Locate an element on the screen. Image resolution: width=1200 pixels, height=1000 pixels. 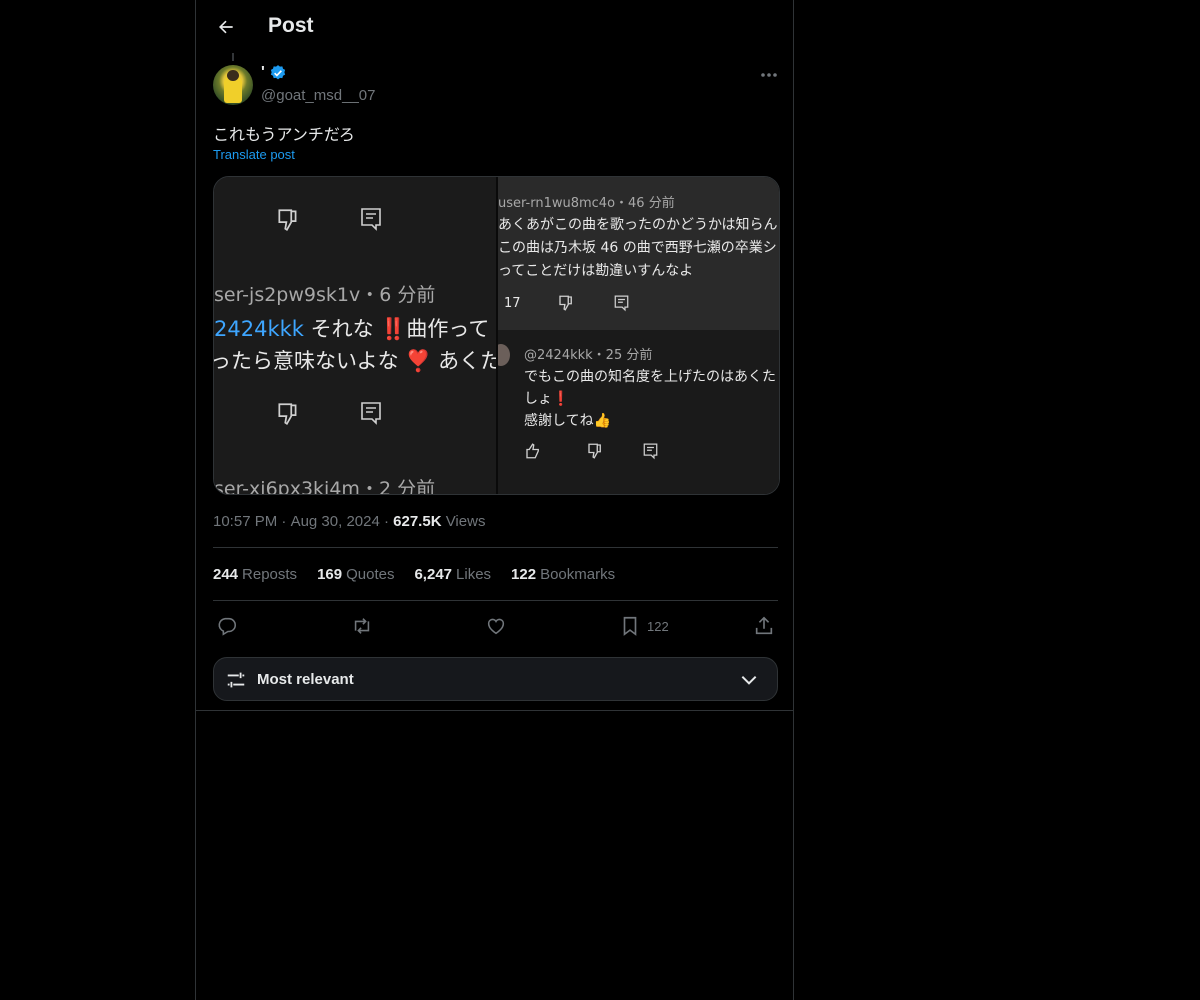
comment-mention: 2424kkk is located at coordinates (259, 329).